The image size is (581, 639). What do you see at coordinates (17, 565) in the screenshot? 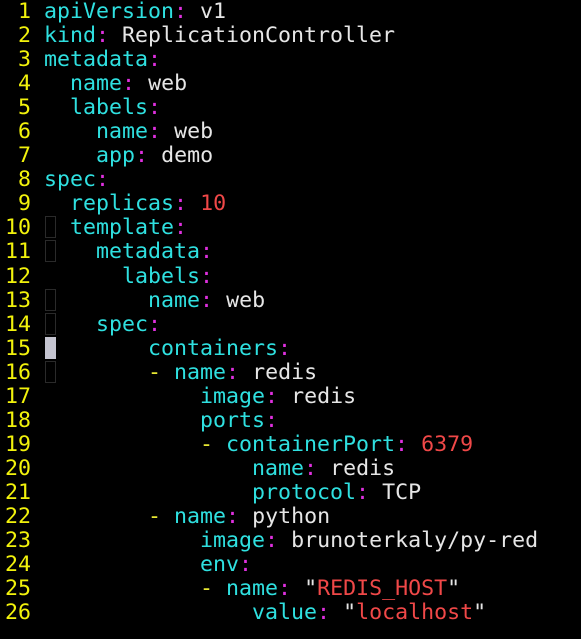
I see `line-number: 24` at bounding box center [17, 565].